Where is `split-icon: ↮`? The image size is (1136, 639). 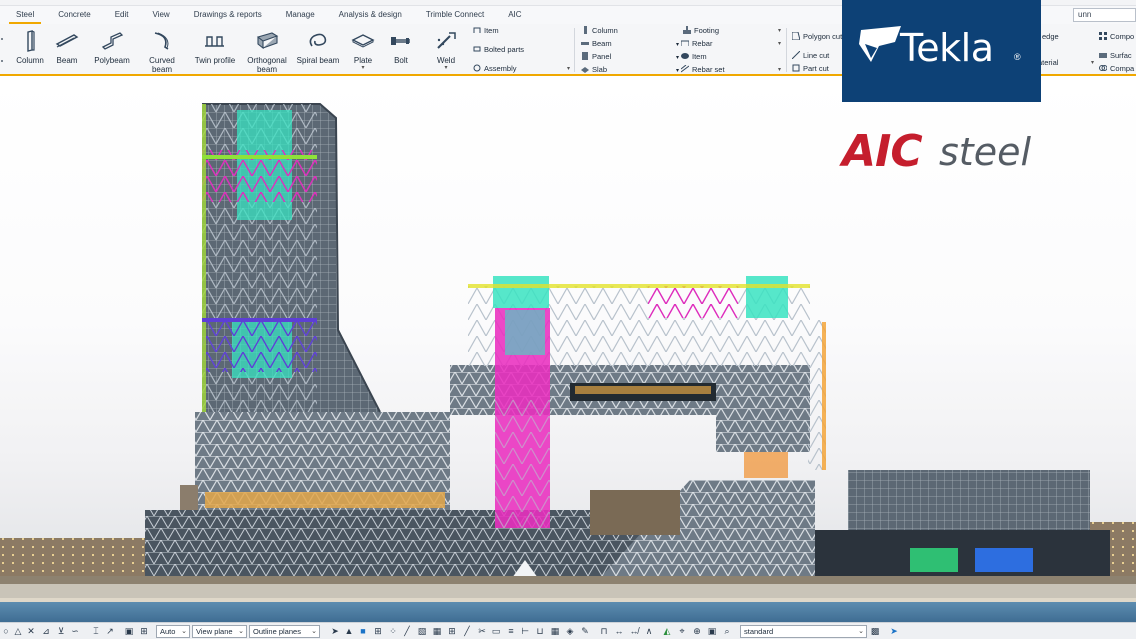
split-icon: ↮ is located at coordinates (634, 631).